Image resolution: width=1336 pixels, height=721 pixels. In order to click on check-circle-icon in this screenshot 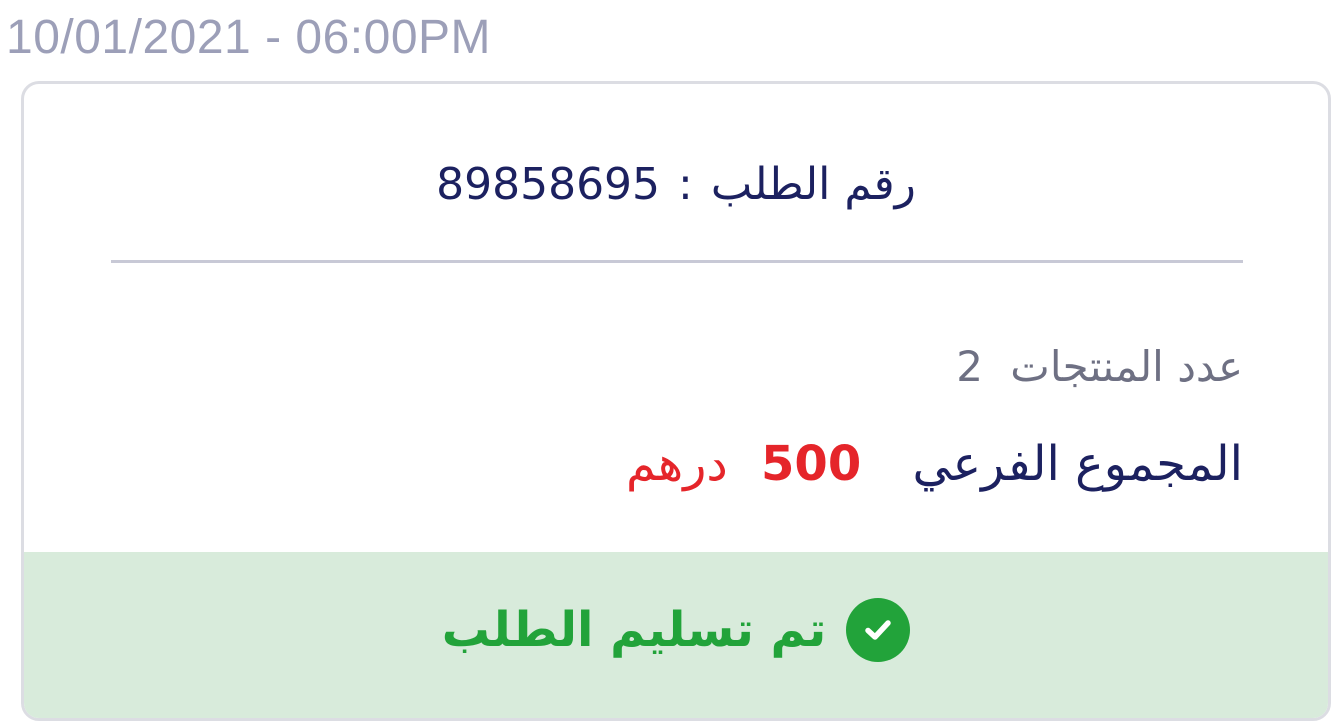, I will do `click(878, 630)`.